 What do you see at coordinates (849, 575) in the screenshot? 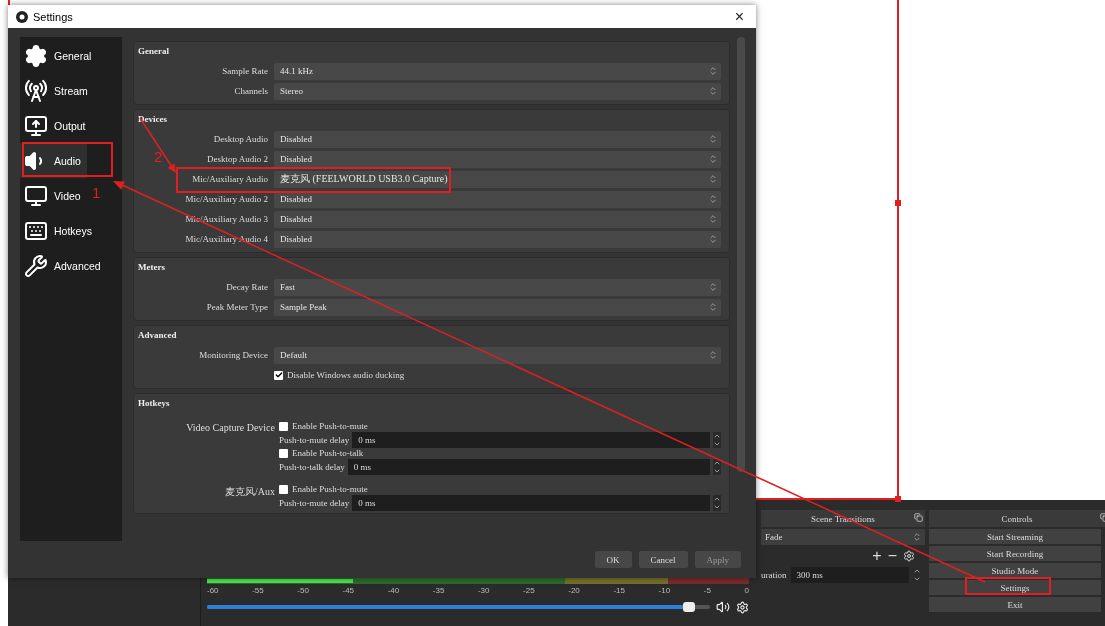
I see `duration-field: 300 ms` at bounding box center [849, 575].